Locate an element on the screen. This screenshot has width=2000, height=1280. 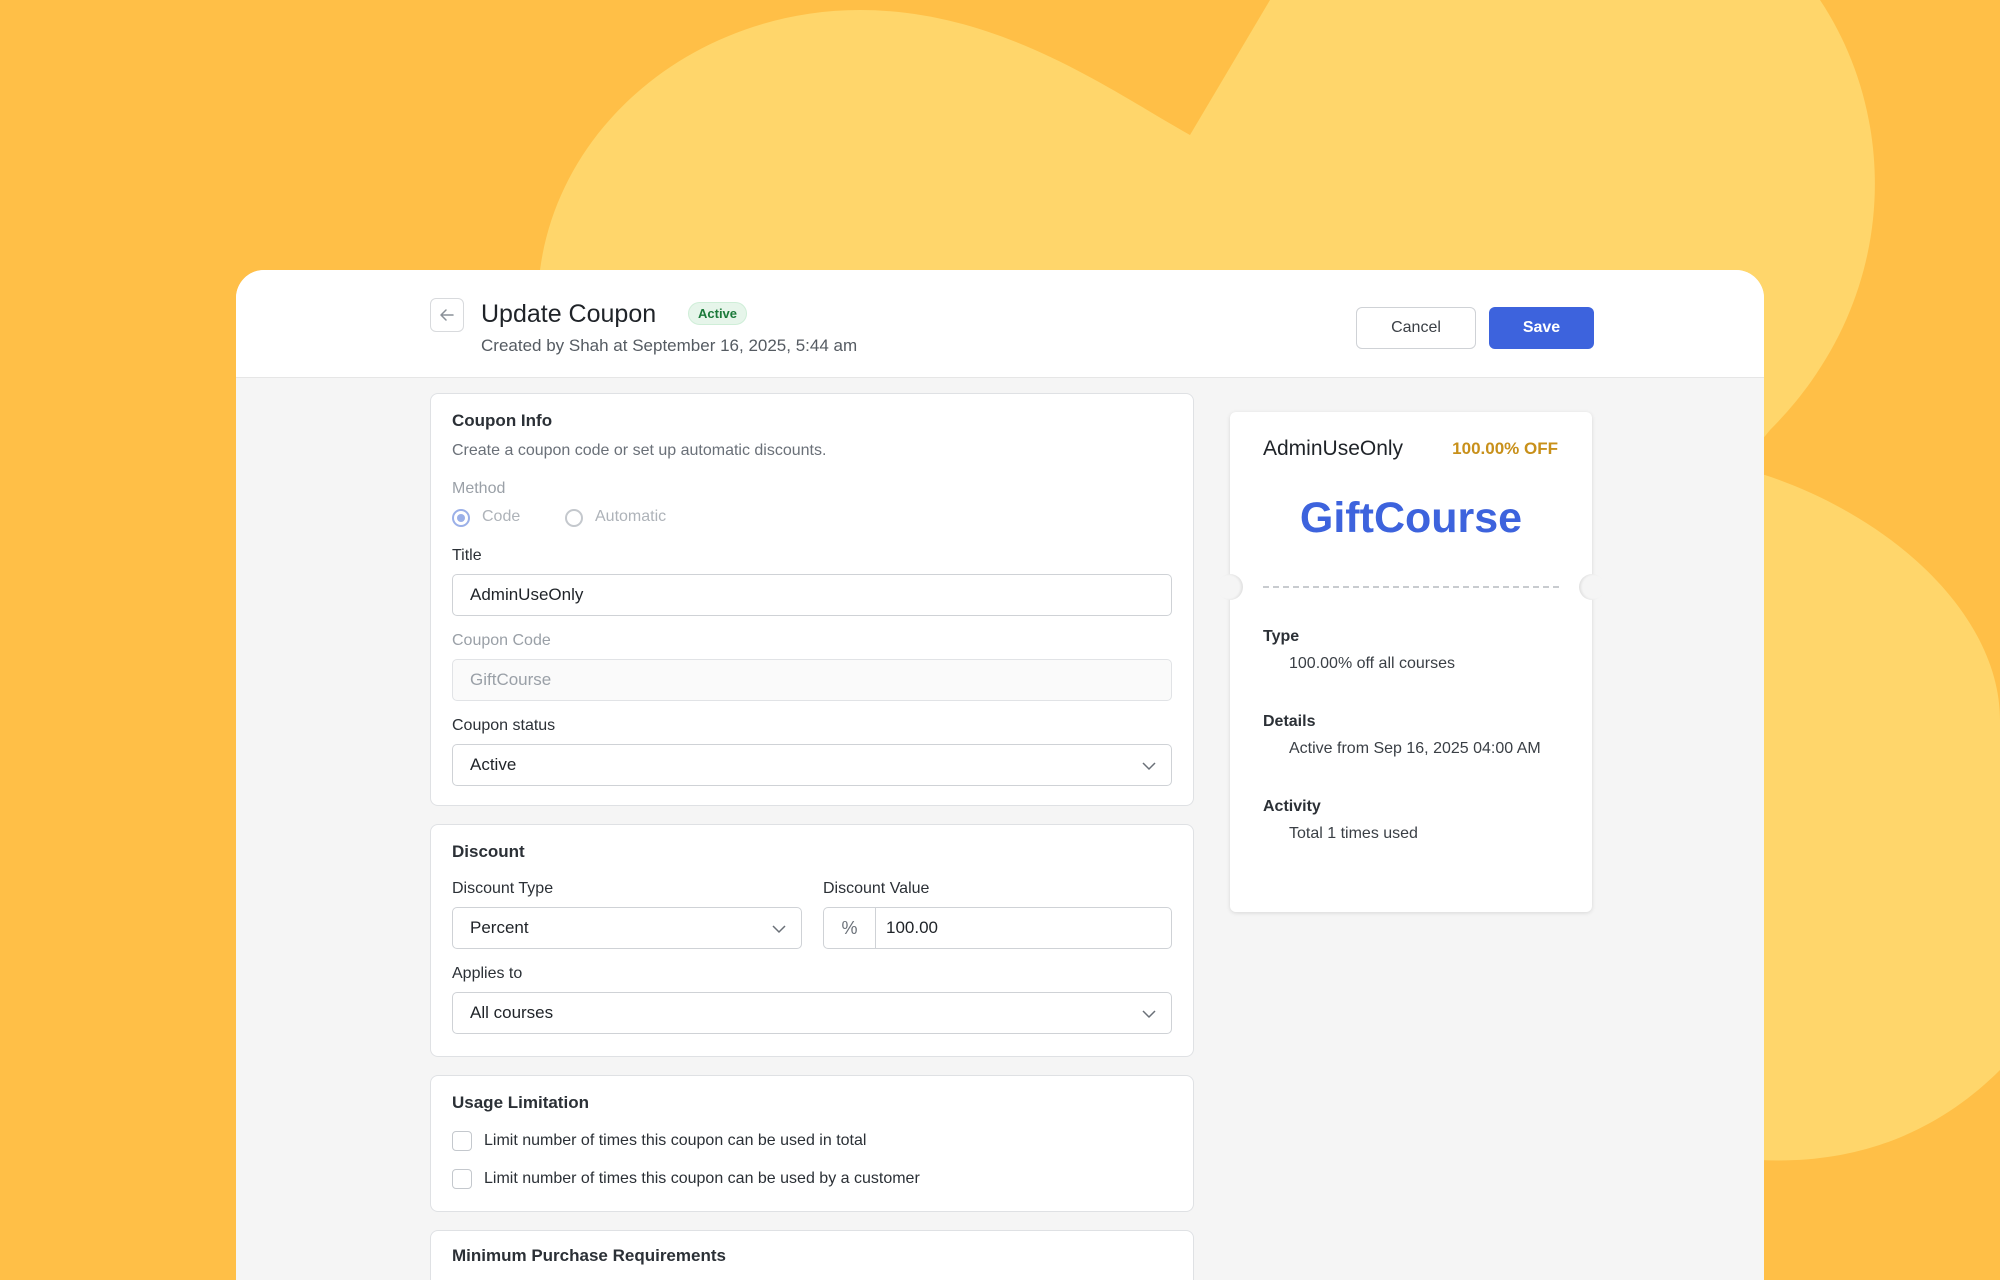
applies-to-label: Applies to is located at coordinates (487, 973).